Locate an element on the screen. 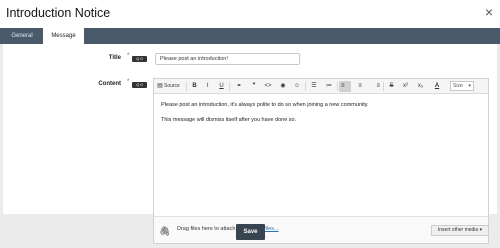 This screenshot has width=500, height=248. close-icon: × is located at coordinates (489, 12).